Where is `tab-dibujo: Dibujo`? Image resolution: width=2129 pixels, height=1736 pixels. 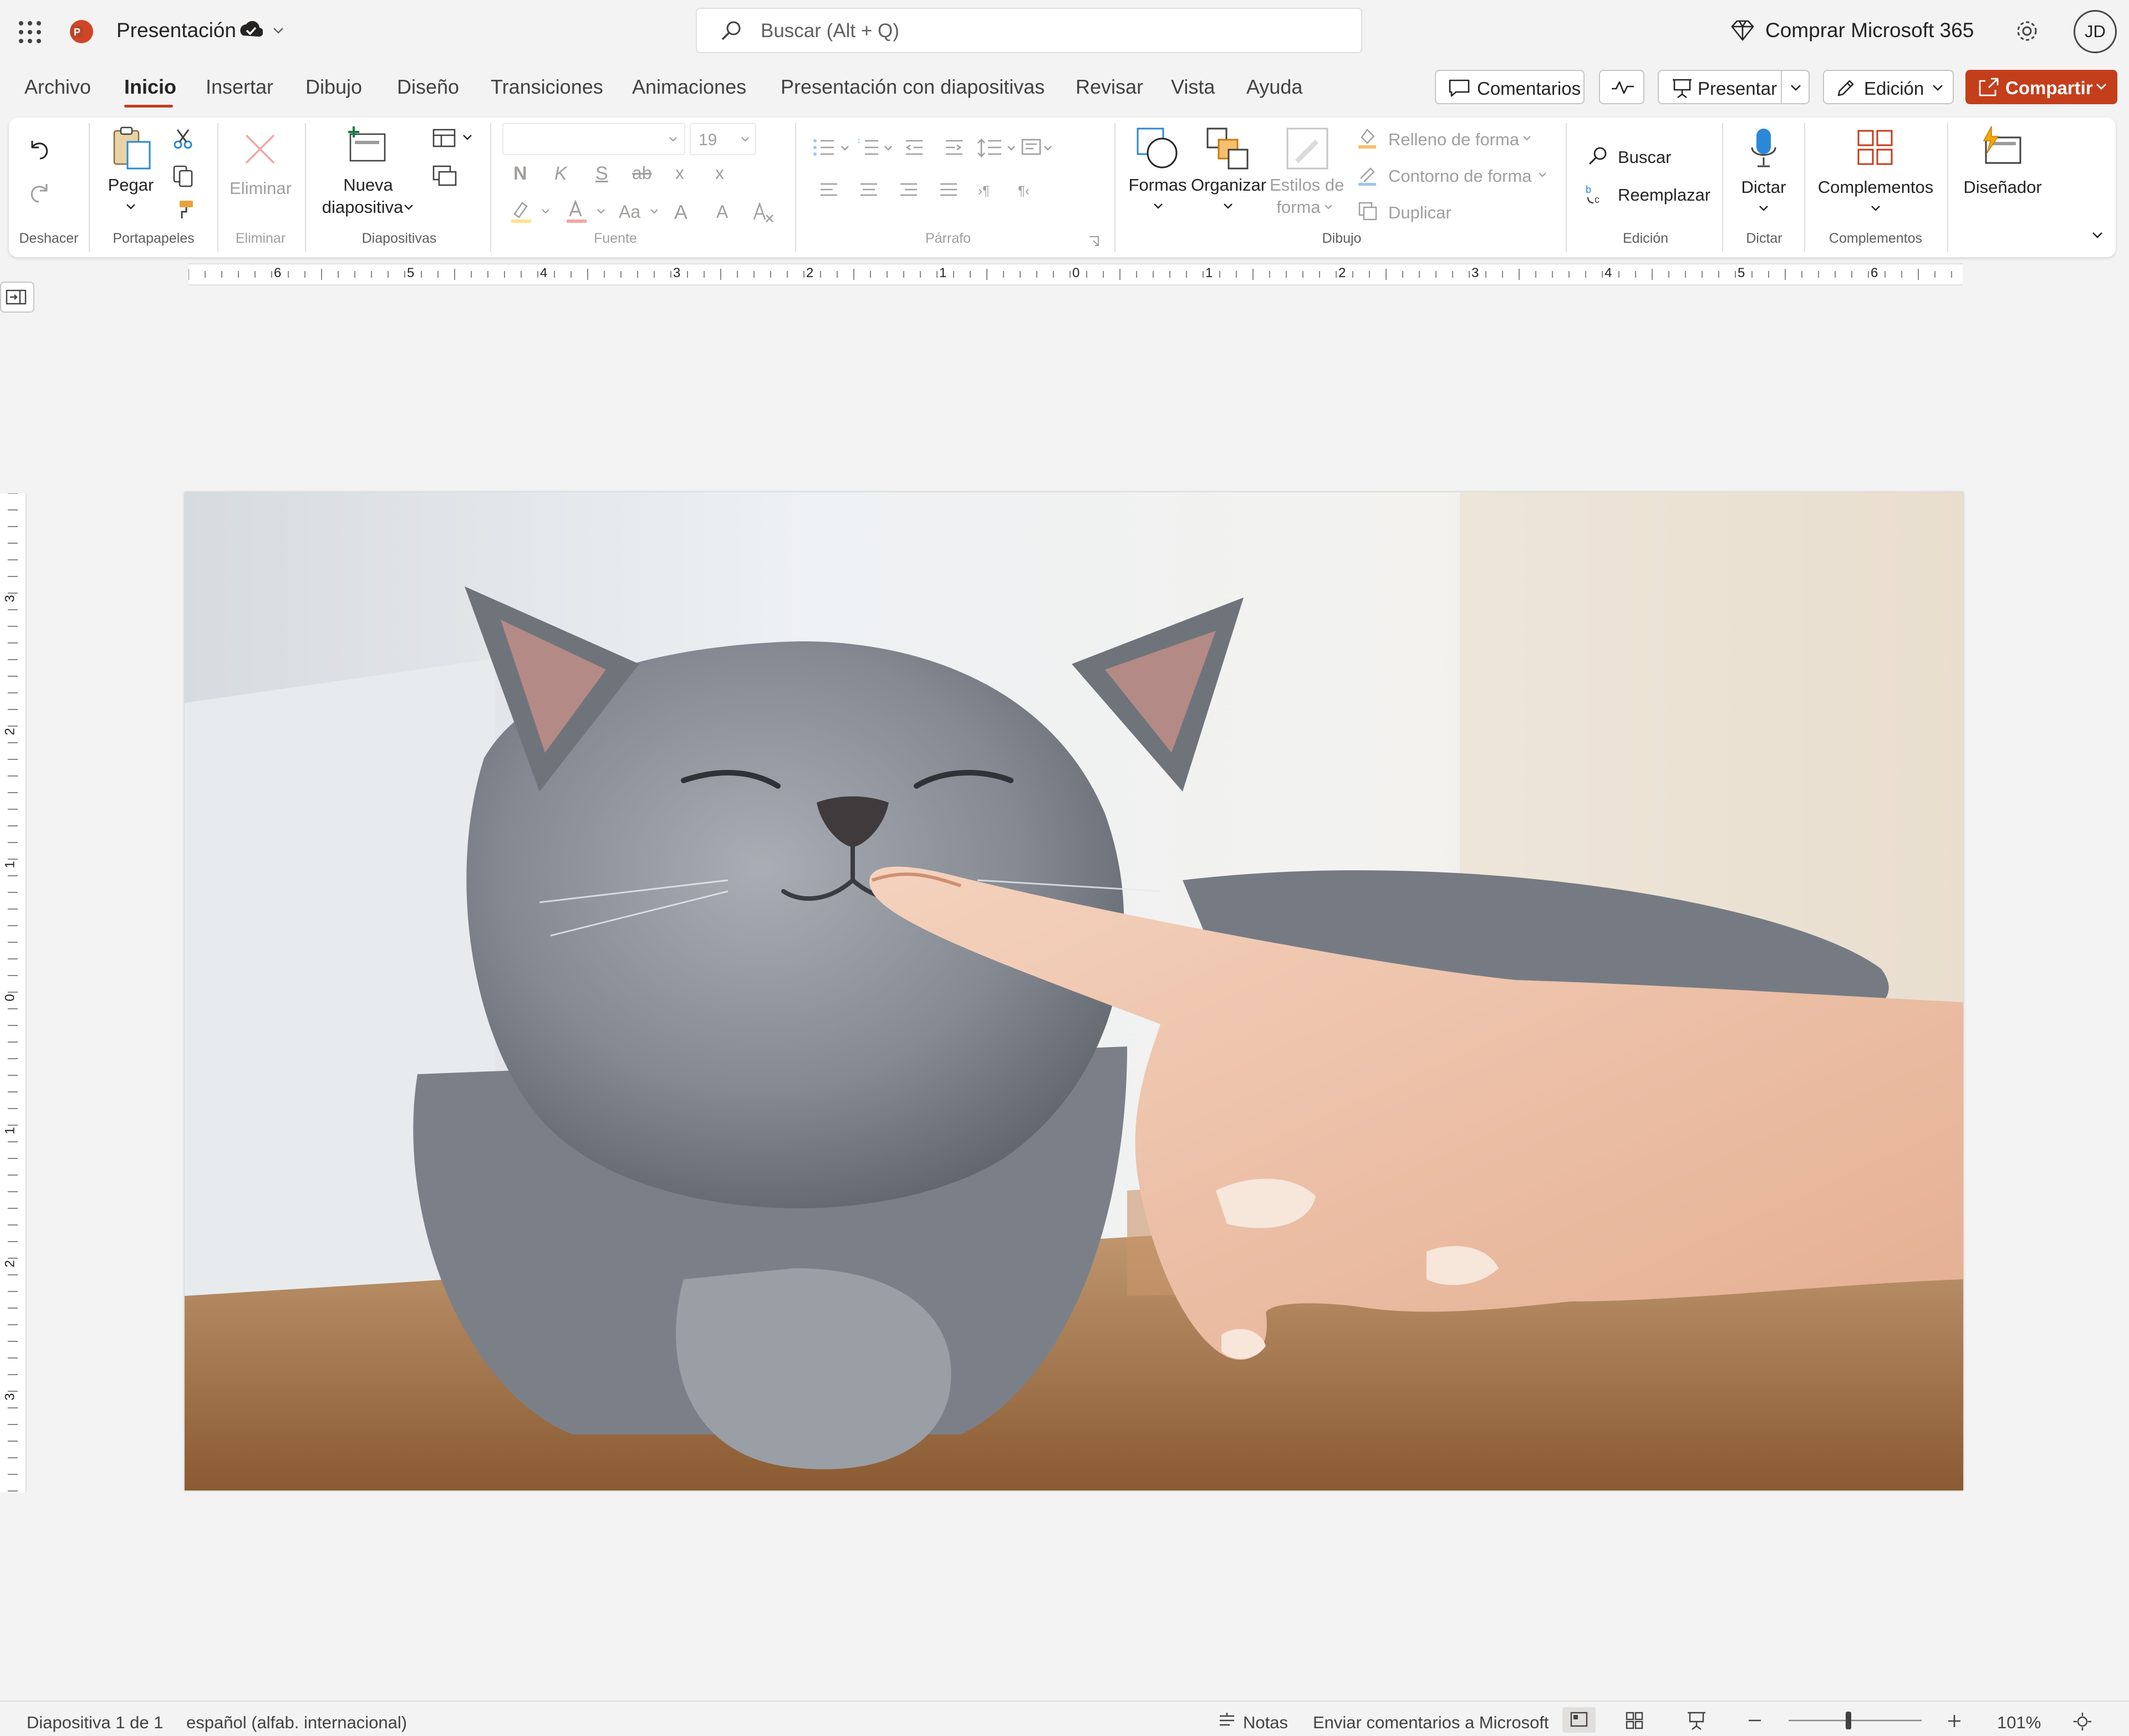 tab-dibujo: Dibujo is located at coordinates (334, 87).